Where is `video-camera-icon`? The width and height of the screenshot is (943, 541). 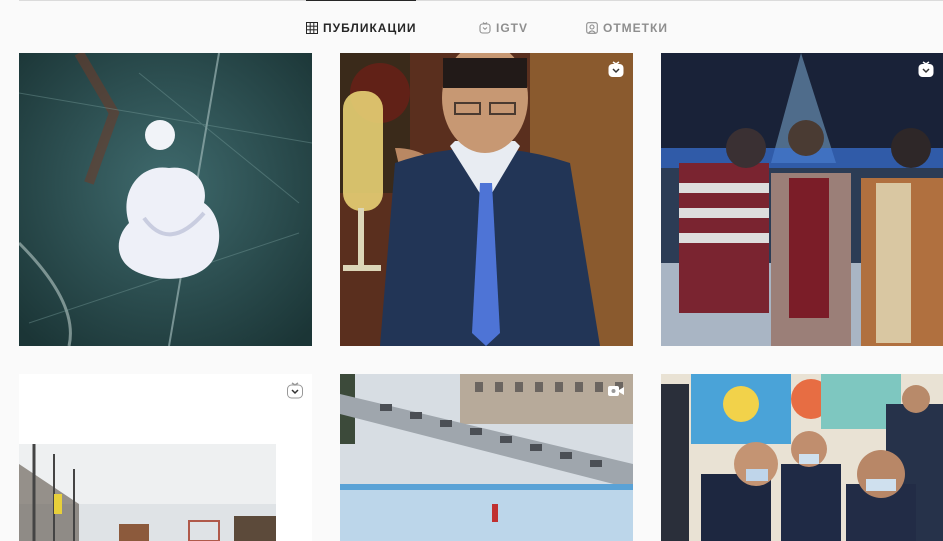 video-camera-icon is located at coordinates (616, 391).